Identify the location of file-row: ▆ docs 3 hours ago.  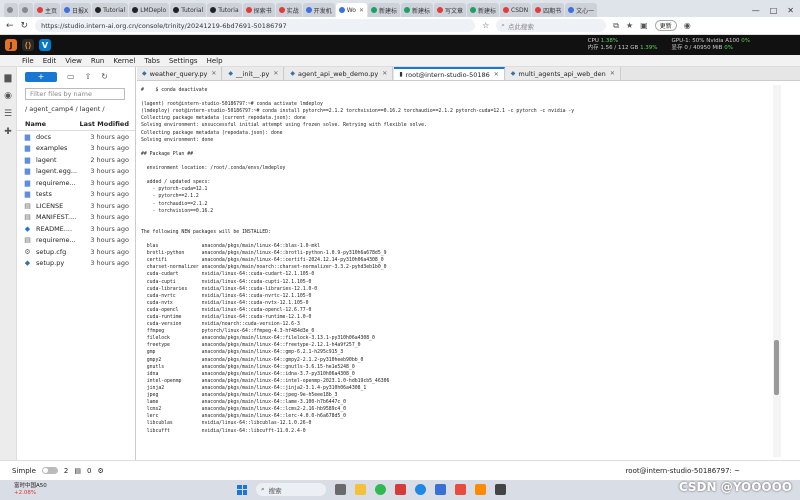
(76, 137).